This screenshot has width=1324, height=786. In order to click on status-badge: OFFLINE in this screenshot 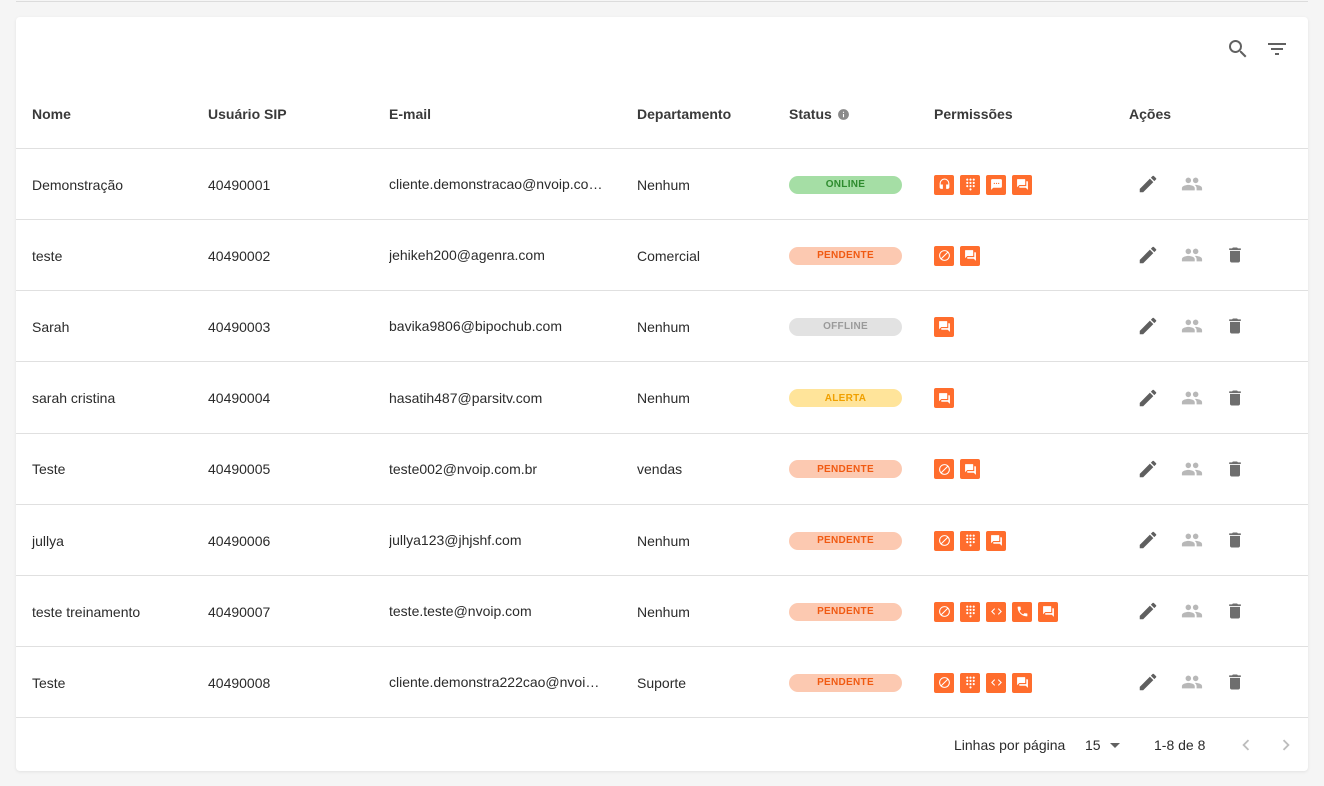, I will do `click(845, 326)`.